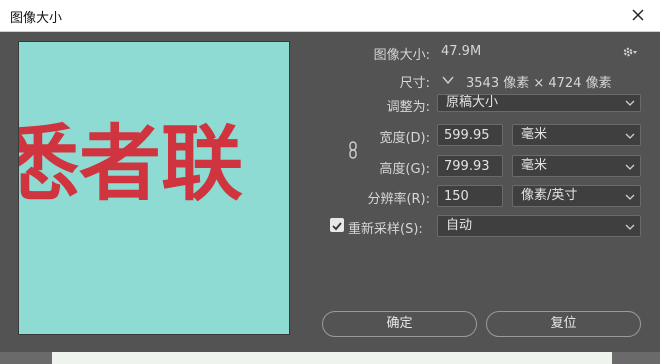  Describe the element at coordinates (36, 18) in the screenshot. I see `dialog-title: 图像大小` at that location.